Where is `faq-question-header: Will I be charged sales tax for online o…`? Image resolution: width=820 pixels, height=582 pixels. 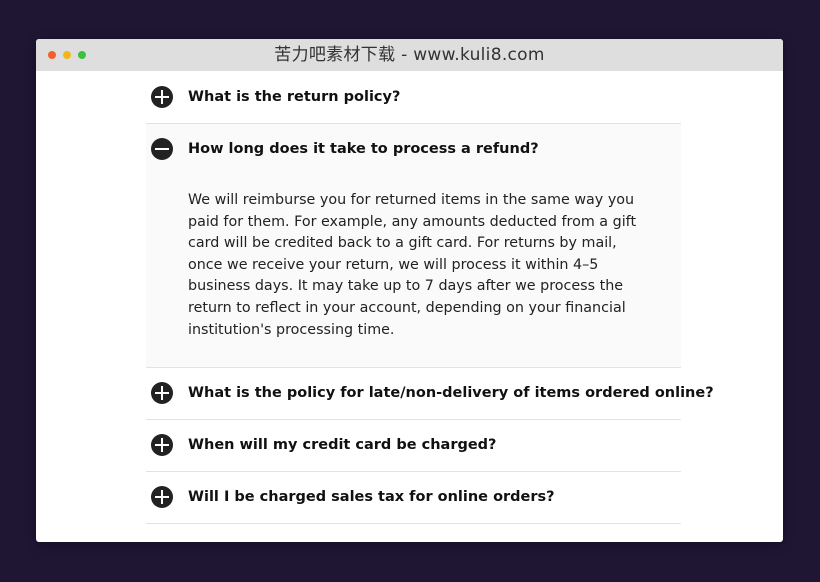
faq-question-header: Will I be charged sales tax for online o… is located at coordinates (413, 497).